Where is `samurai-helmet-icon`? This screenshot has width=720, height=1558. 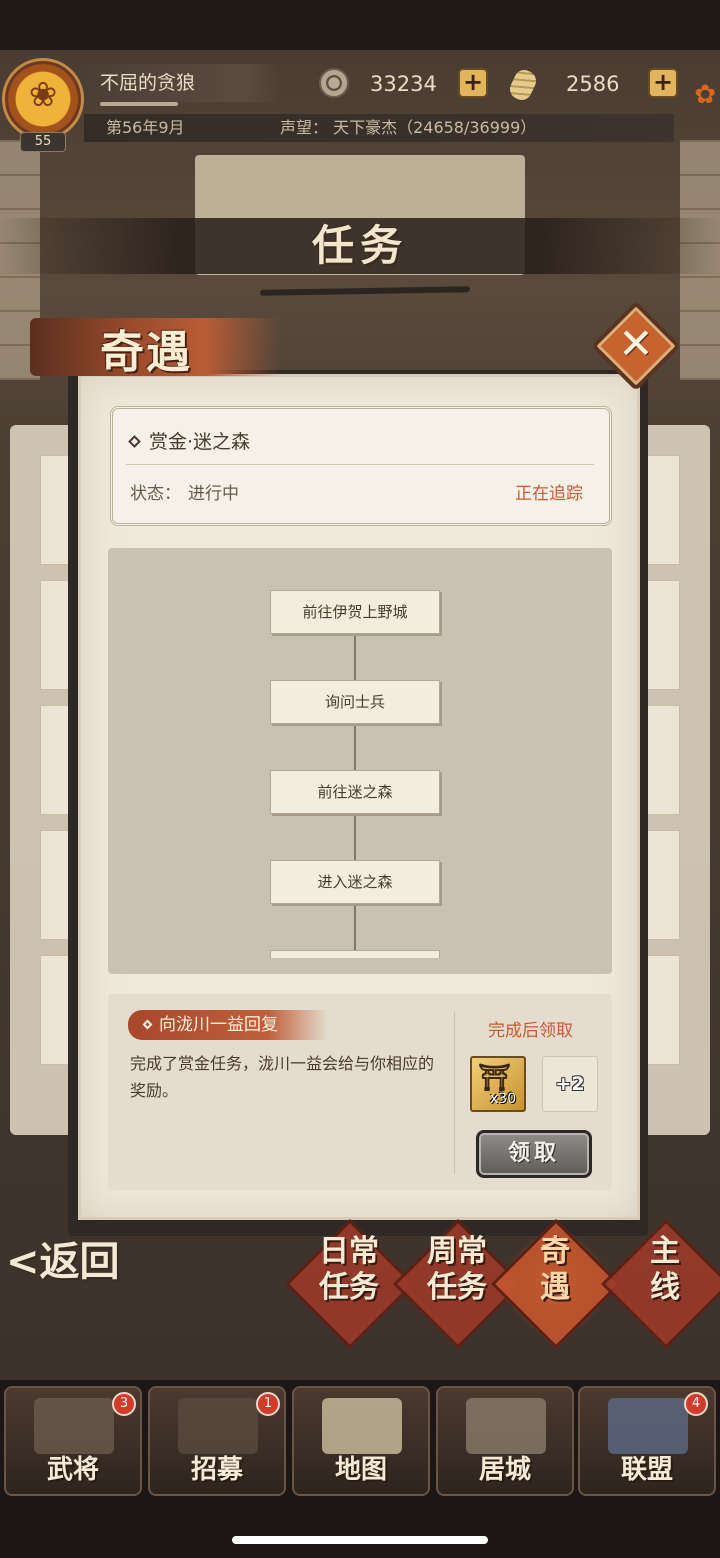
samurai-helmet-icon is located at coordinates (74, 1426).